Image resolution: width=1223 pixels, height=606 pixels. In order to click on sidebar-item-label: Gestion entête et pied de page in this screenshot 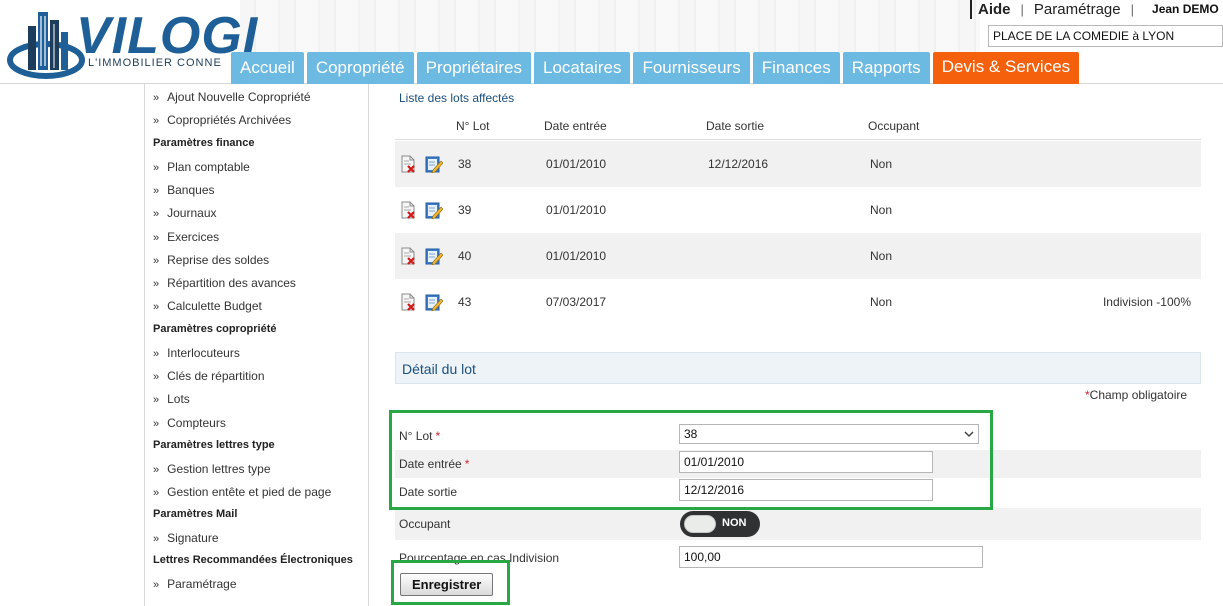, I will do `click(249, 492)`.